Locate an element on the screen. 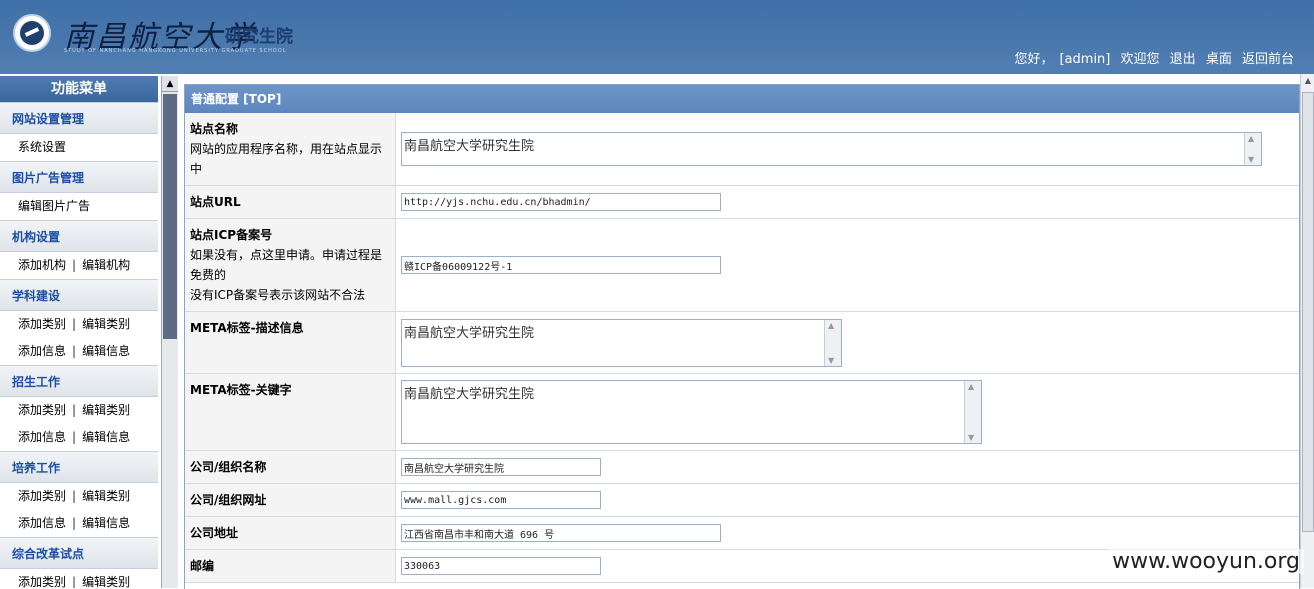  form-row: 站点名称 网站的应用程序名称，用在站点显示中 南昌航空大学研究生院 is located at coordinates (742, 149).